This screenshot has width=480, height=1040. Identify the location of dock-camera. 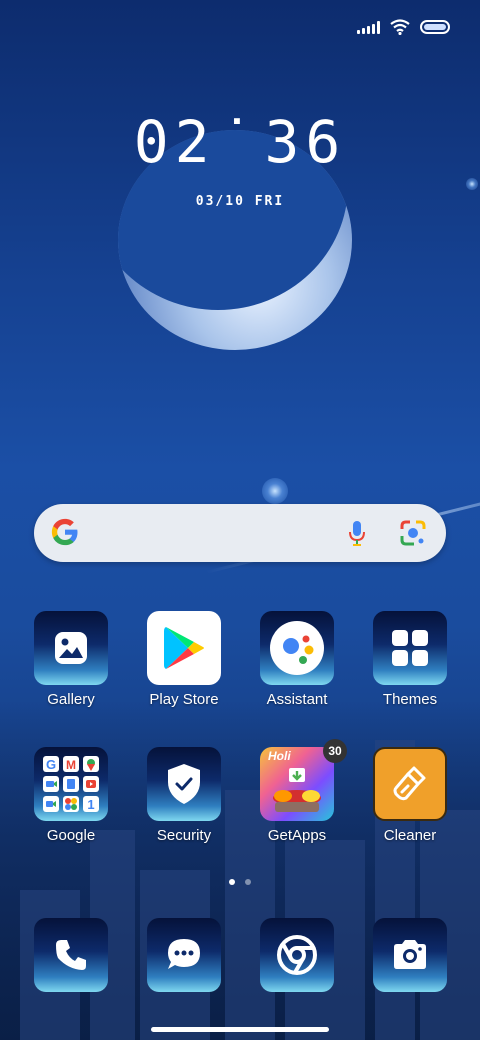
(410, 955).